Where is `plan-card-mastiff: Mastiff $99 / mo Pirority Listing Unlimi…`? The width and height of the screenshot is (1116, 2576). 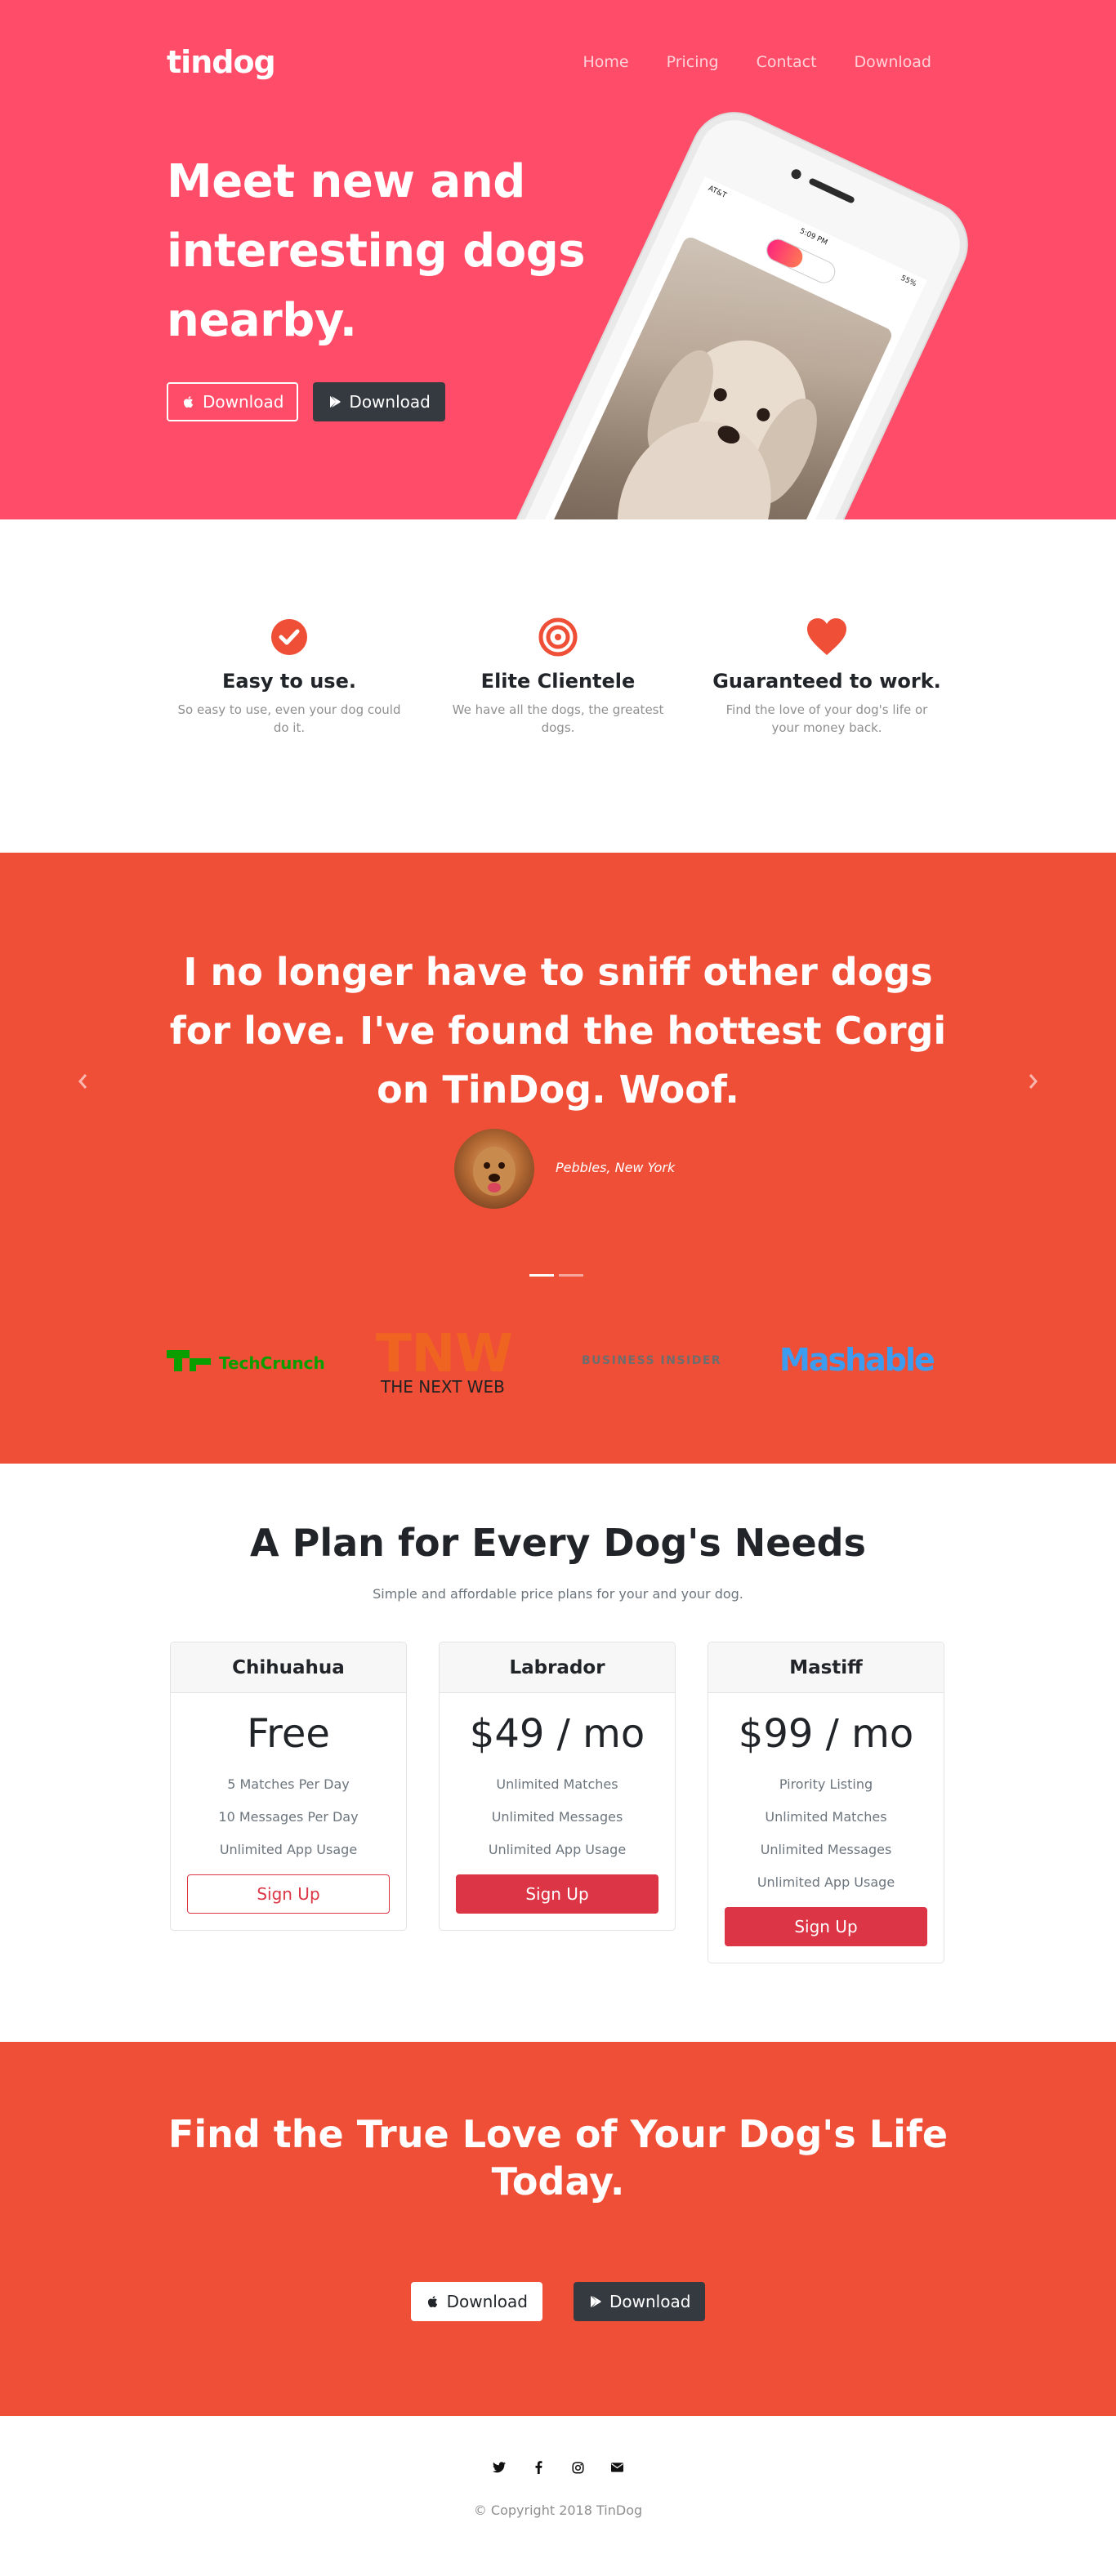 plan-card-mastiff: Mastiff $99 / mo Pirority Listing Unlimi… is located at coordinates (826, 1802).